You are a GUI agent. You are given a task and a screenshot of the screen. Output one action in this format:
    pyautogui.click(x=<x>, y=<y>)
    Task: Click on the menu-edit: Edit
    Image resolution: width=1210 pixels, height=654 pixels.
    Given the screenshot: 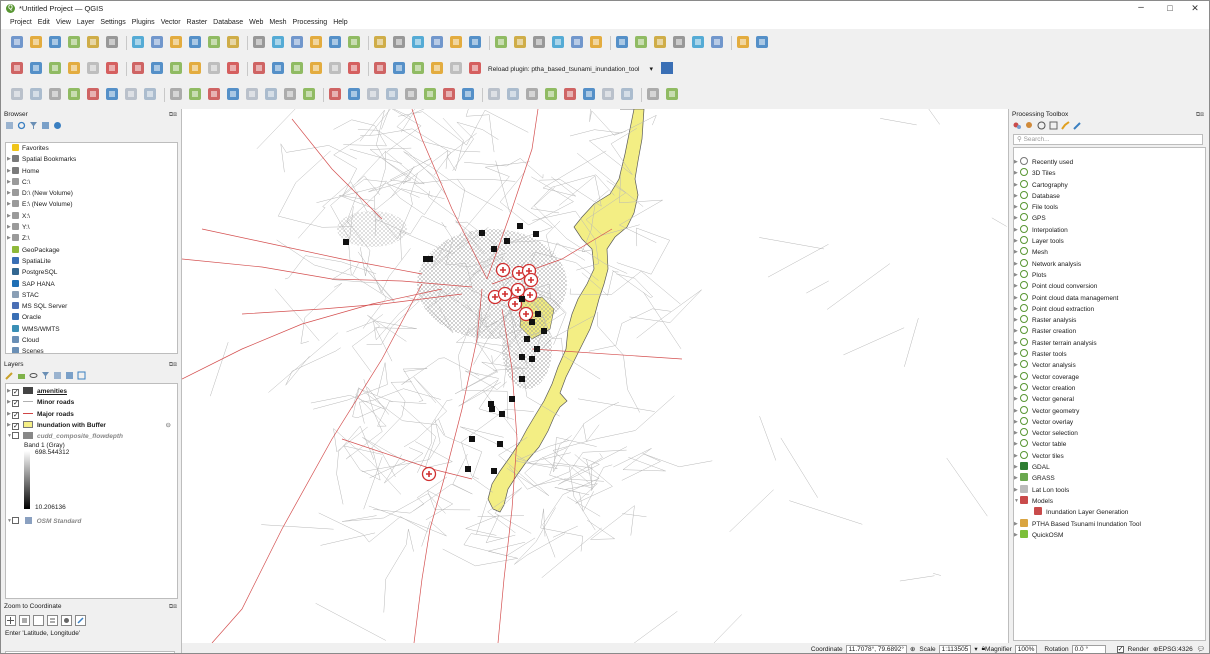 What is the action you would take?
    pyautogui.click(x=44, y=22)
    